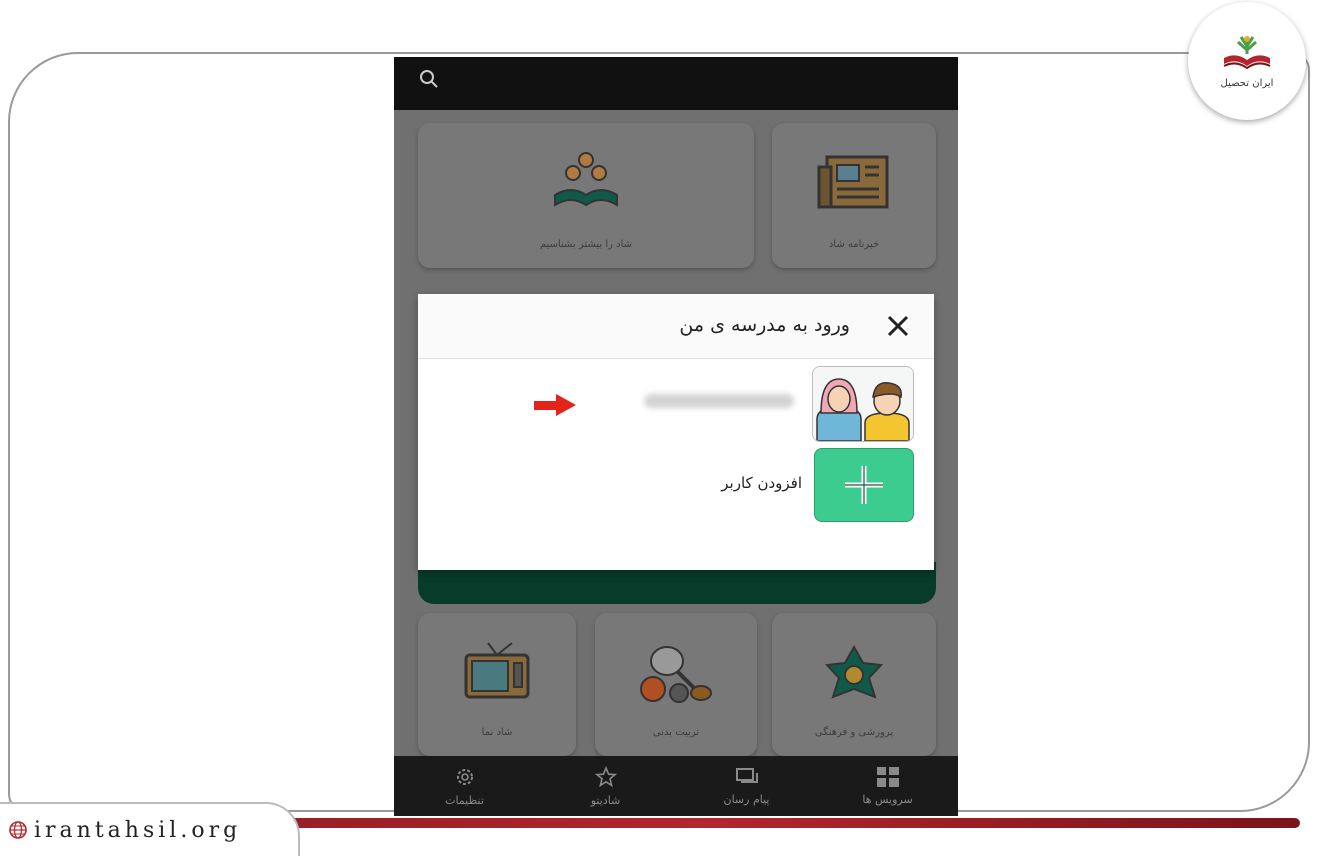 The height and width of the screenshot is (856, 1319). Describe the element at coordinates (761, 483) in the screenshot. I see `add-user-label: افزودن کاربر` at that location.